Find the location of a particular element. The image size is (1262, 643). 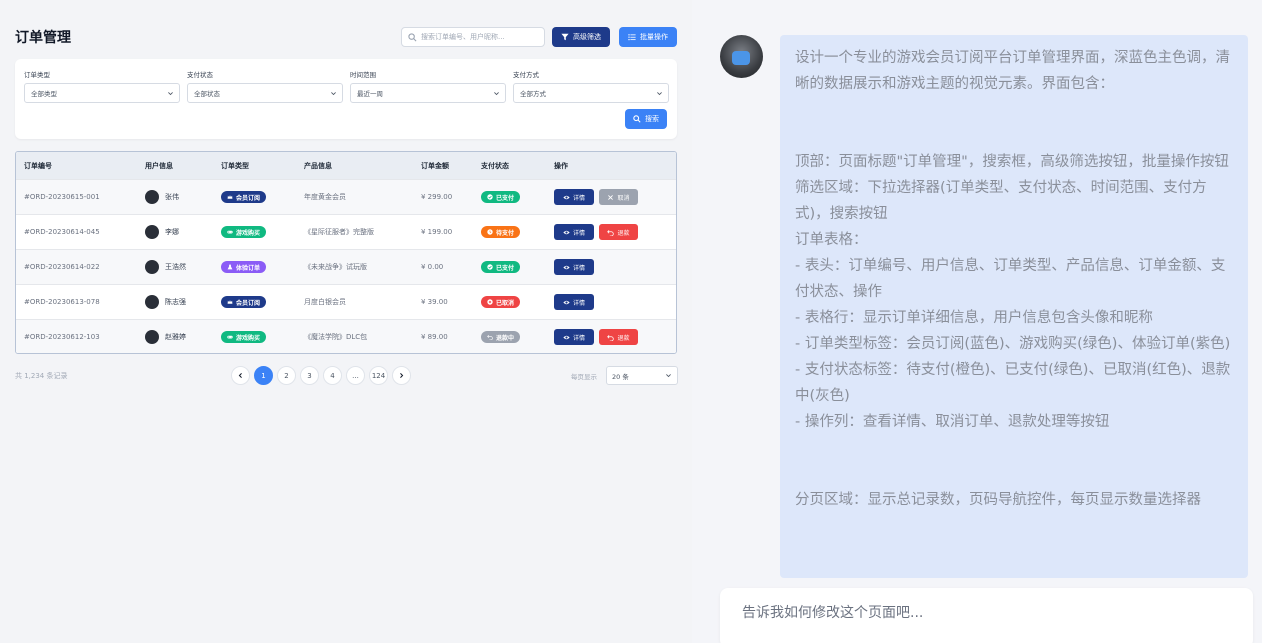

prev-page-button is located at coordinates (240, 375).